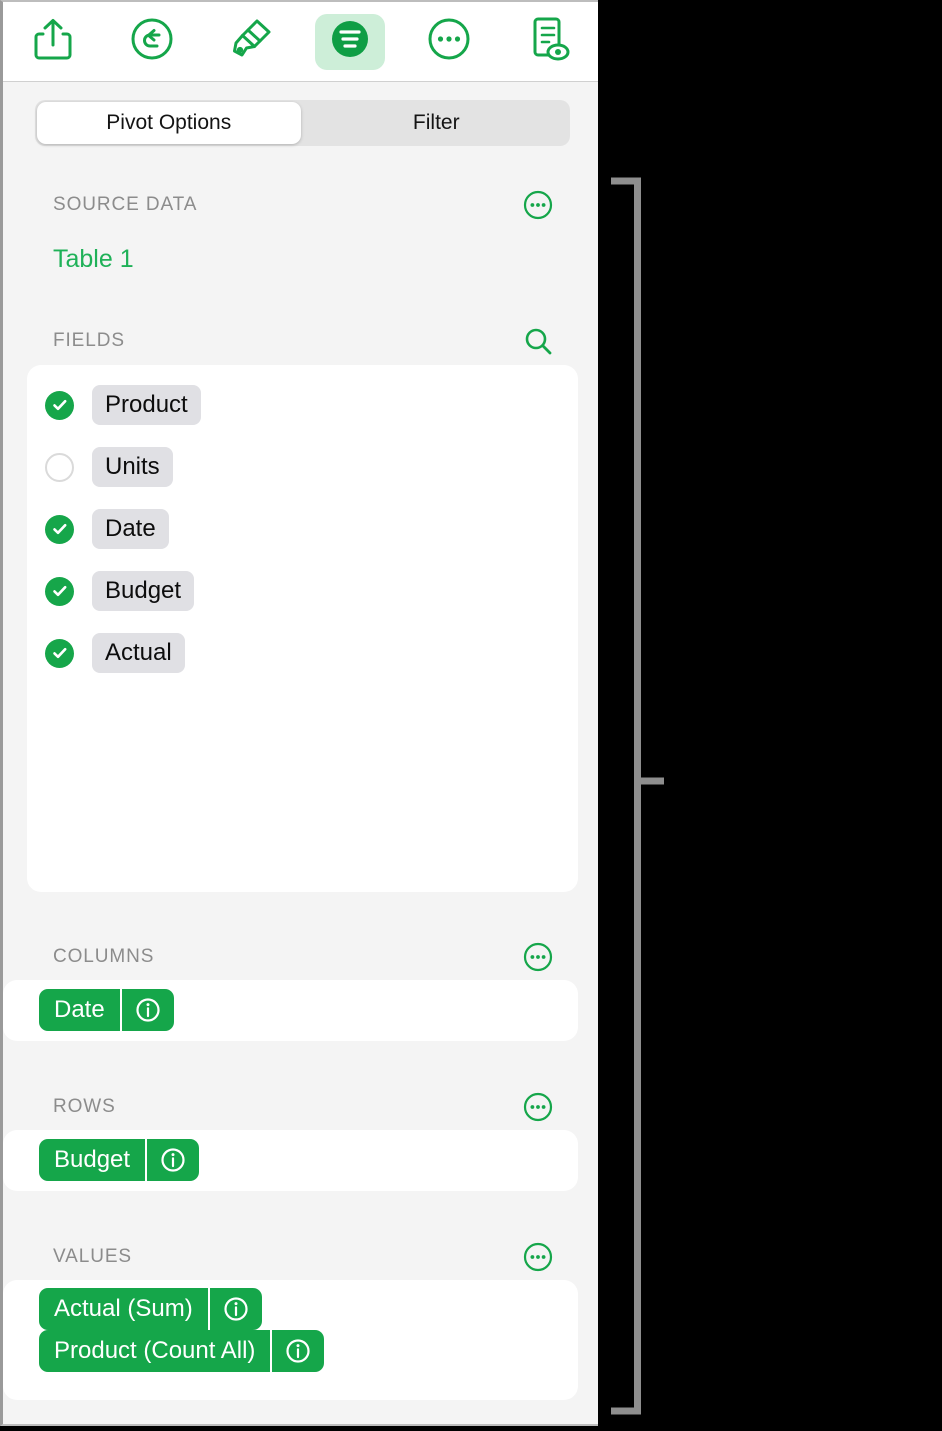  I want to click on columns-drop-zone: Date, so click(290, 1010).